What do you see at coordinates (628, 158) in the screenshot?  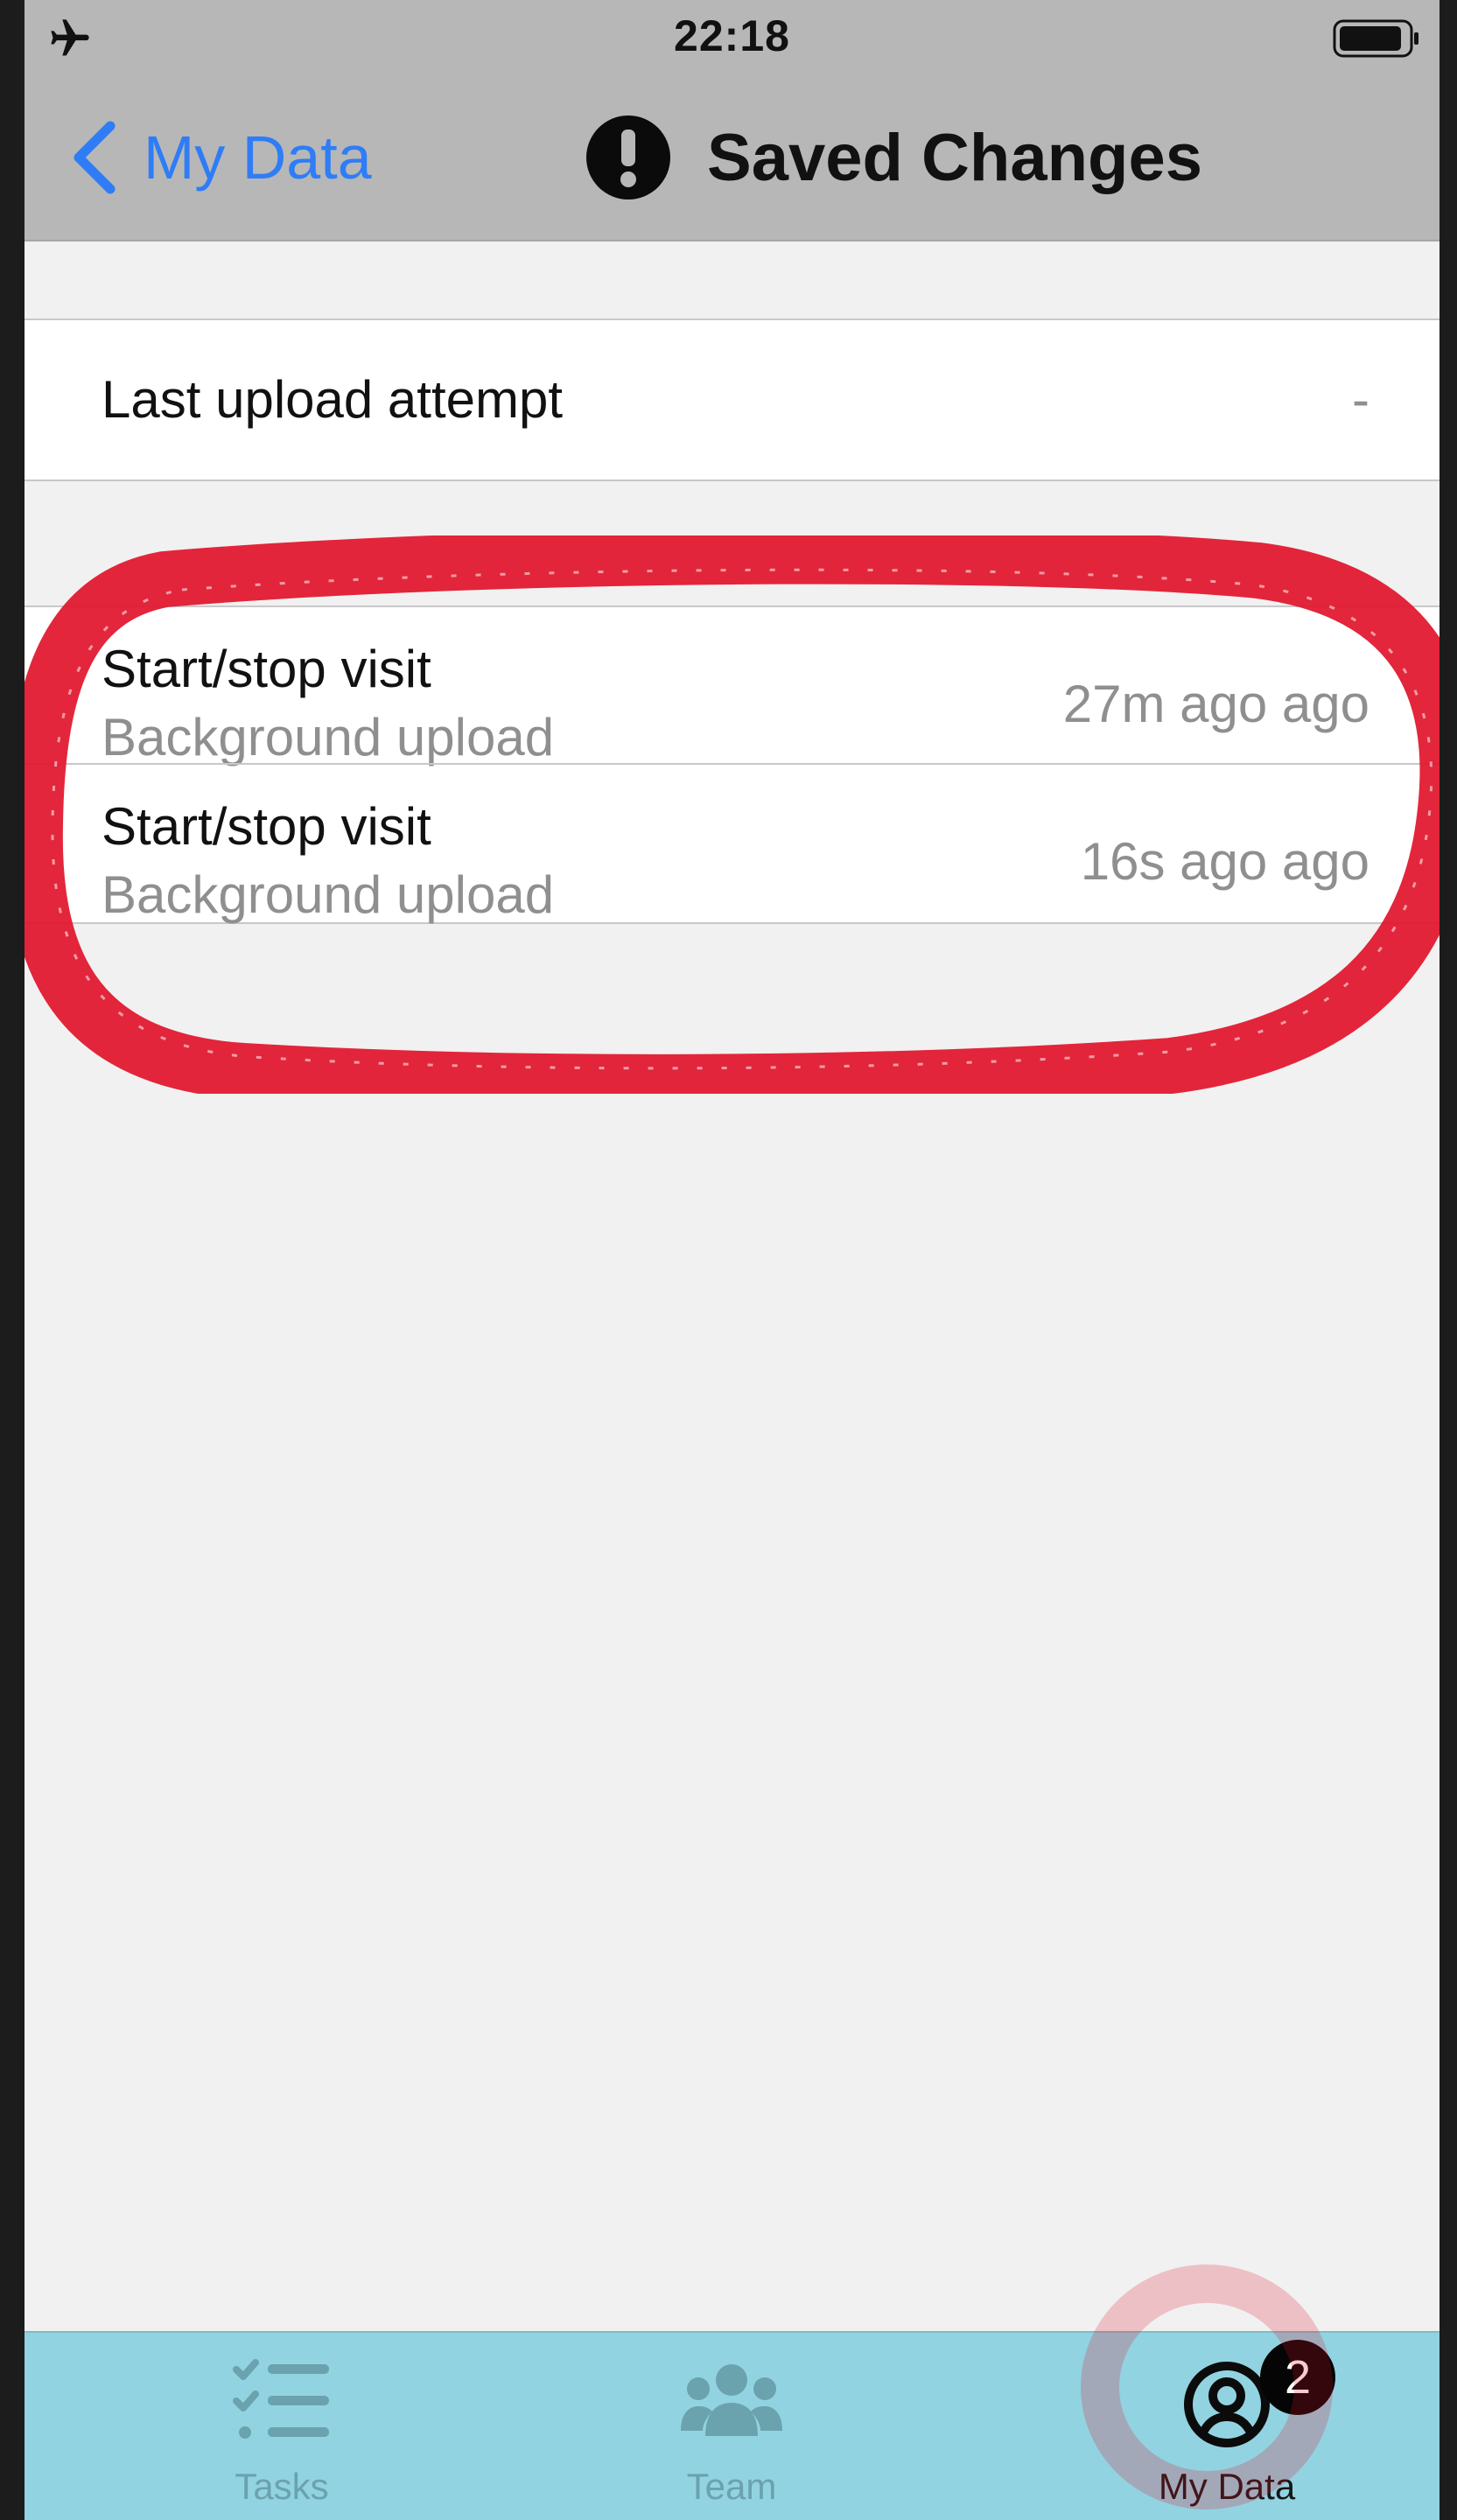 I see `exclamation-circle-icon` at bounding box center [628, 158].